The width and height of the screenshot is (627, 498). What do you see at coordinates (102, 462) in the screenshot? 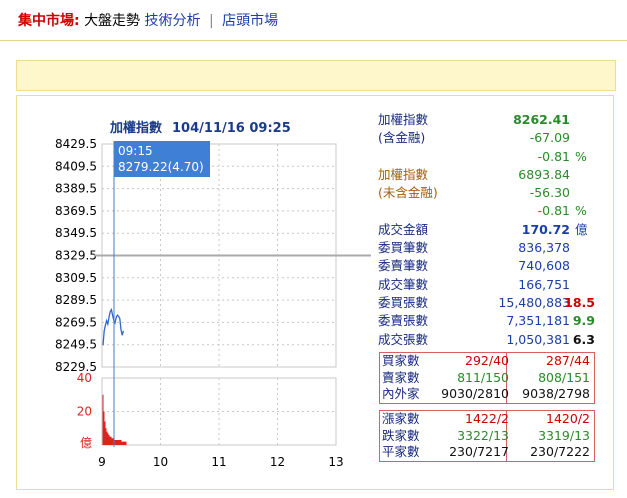
I see `x-tick-label: 9` at bounding box center [102, 462].